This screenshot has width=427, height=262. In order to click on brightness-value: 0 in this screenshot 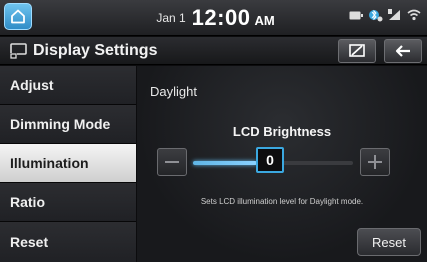, I will do `click(270, 160)`.